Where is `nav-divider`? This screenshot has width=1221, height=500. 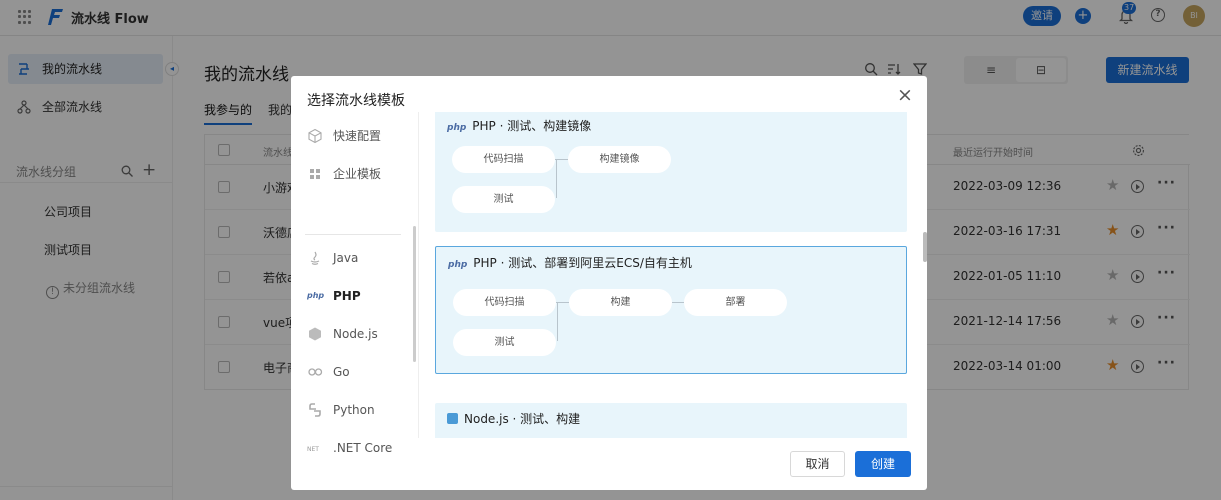 nav-divider is located at coordinates (353, 234).